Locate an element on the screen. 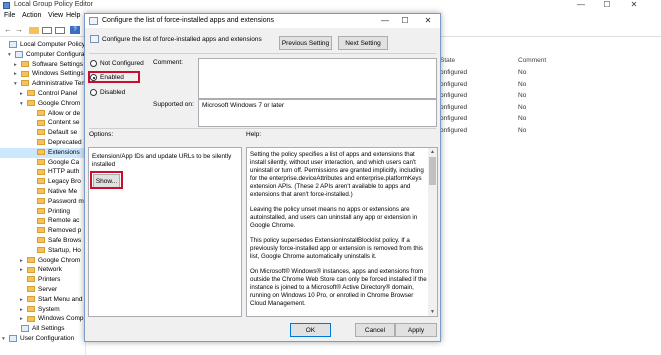 This screenshot has width=661, height=355. tree-item: Deprecated is located at coordinates (42, 143).